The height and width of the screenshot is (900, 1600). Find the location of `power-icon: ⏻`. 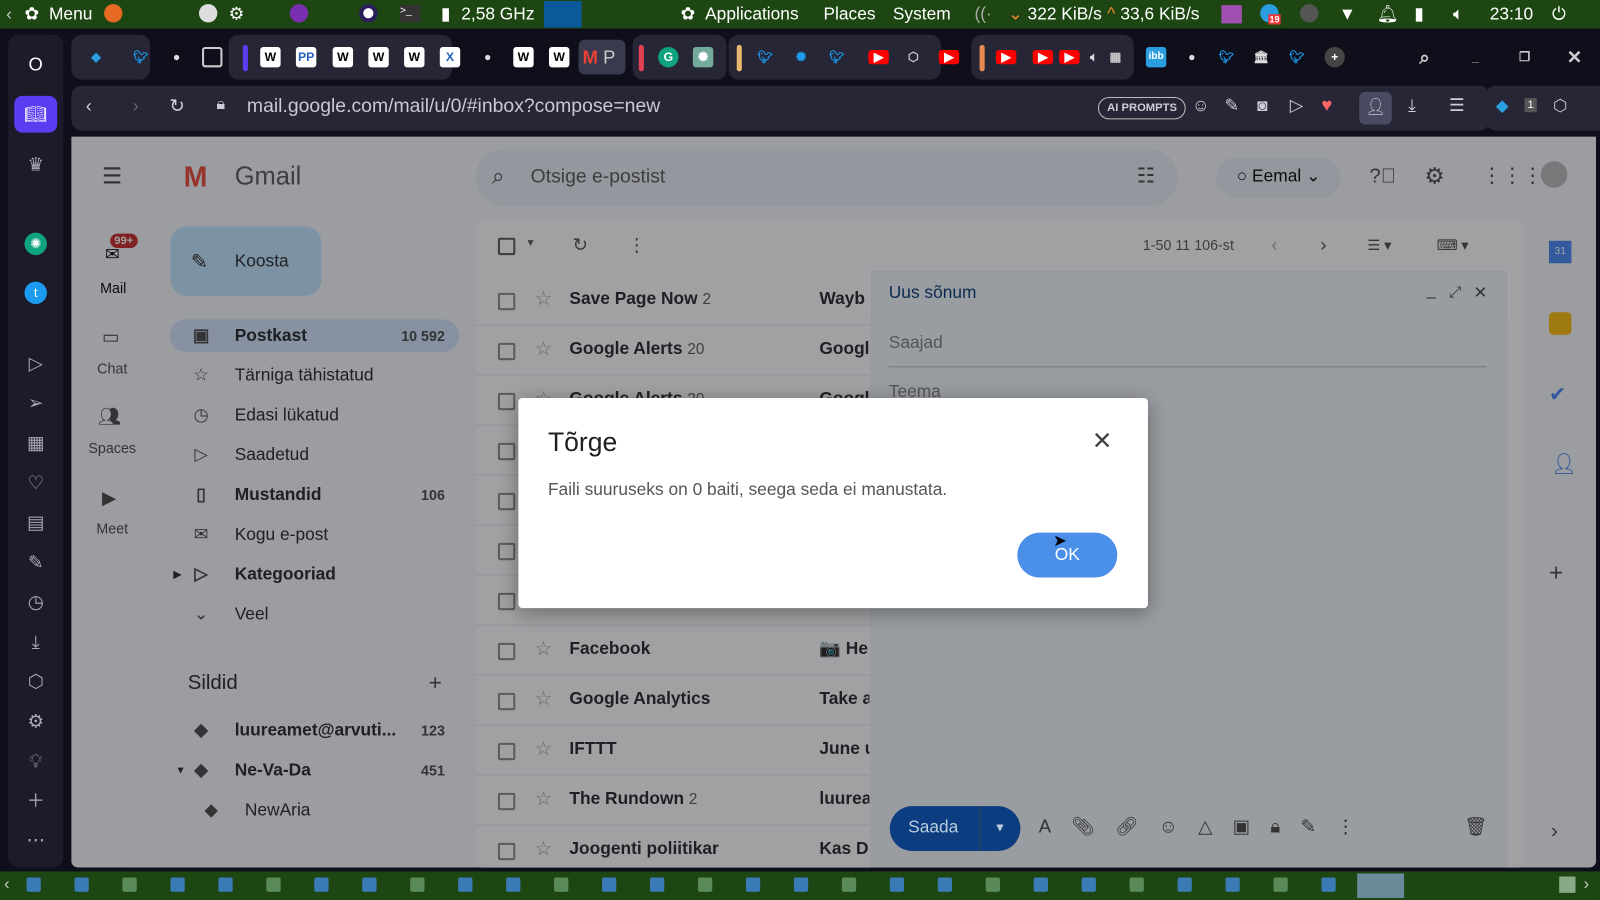

power-icon: ⏻ is located at coordinates (1559, 14).